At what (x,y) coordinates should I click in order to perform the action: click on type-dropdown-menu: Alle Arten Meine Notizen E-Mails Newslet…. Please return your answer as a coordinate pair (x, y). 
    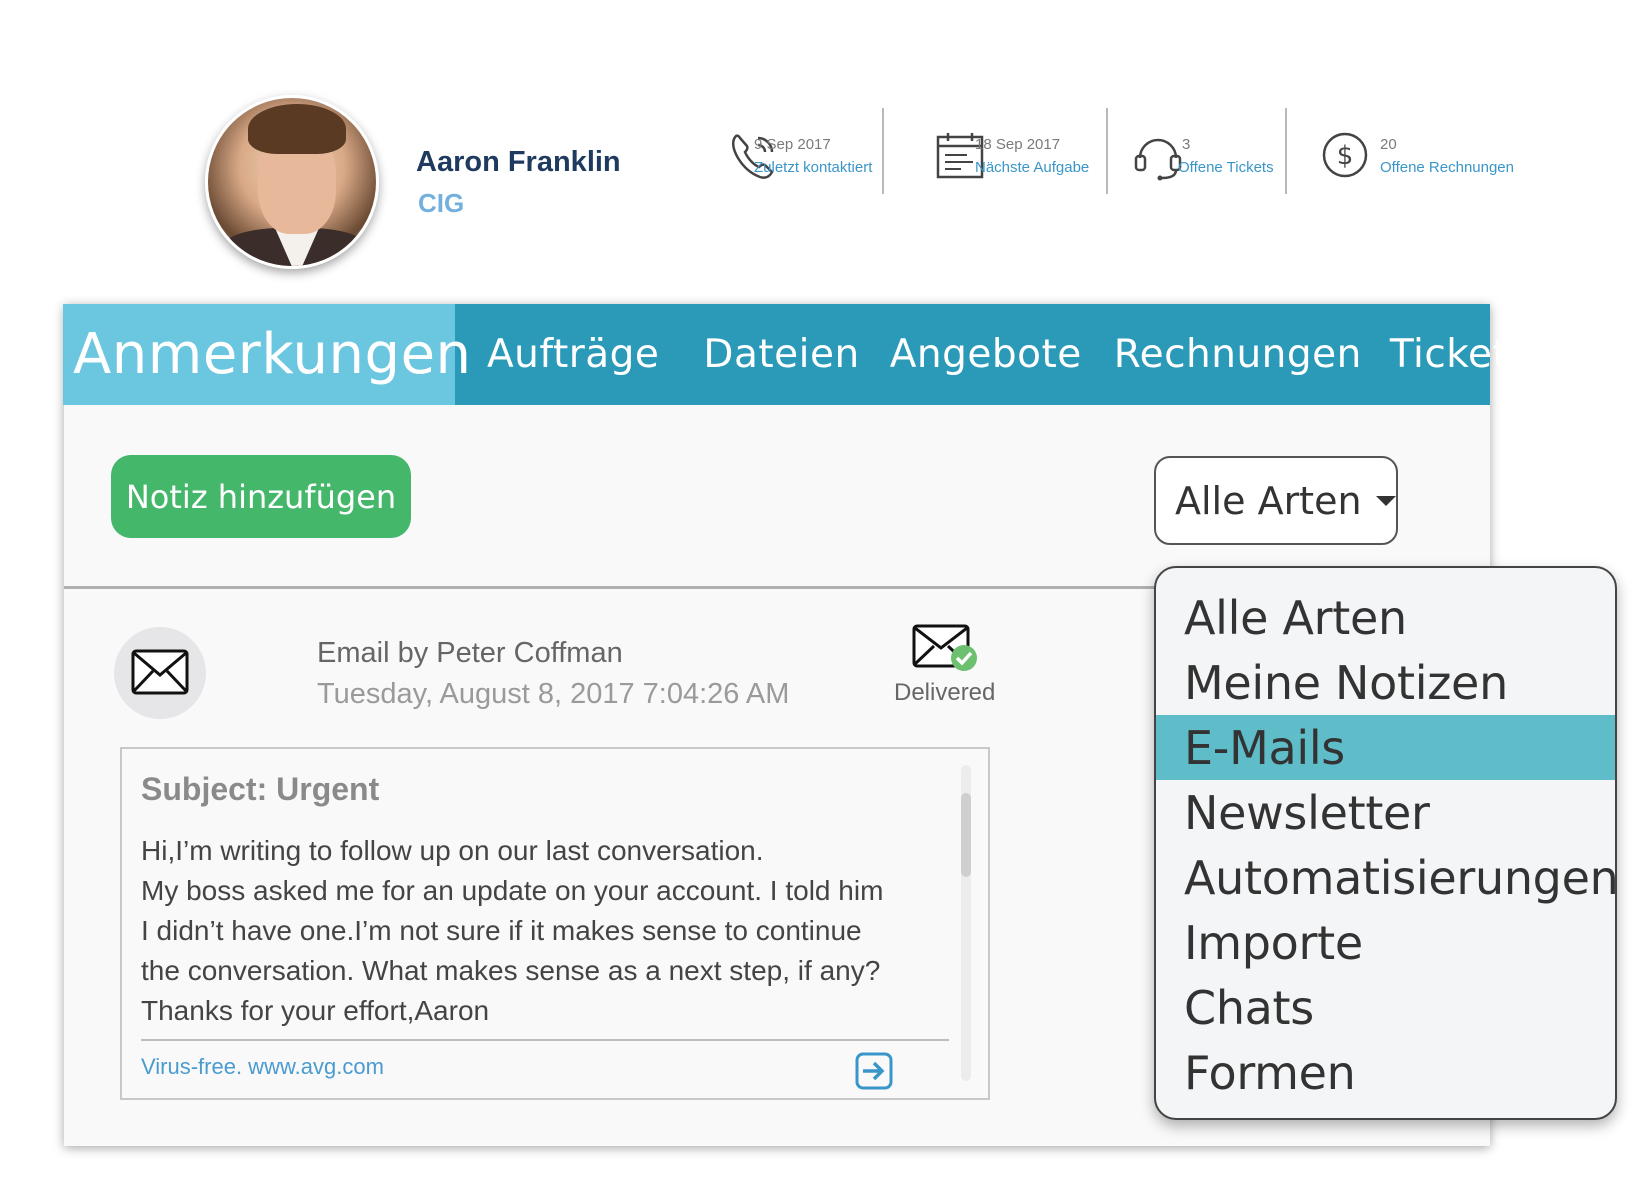
    Looking at the image, I should click on (1385, 843).